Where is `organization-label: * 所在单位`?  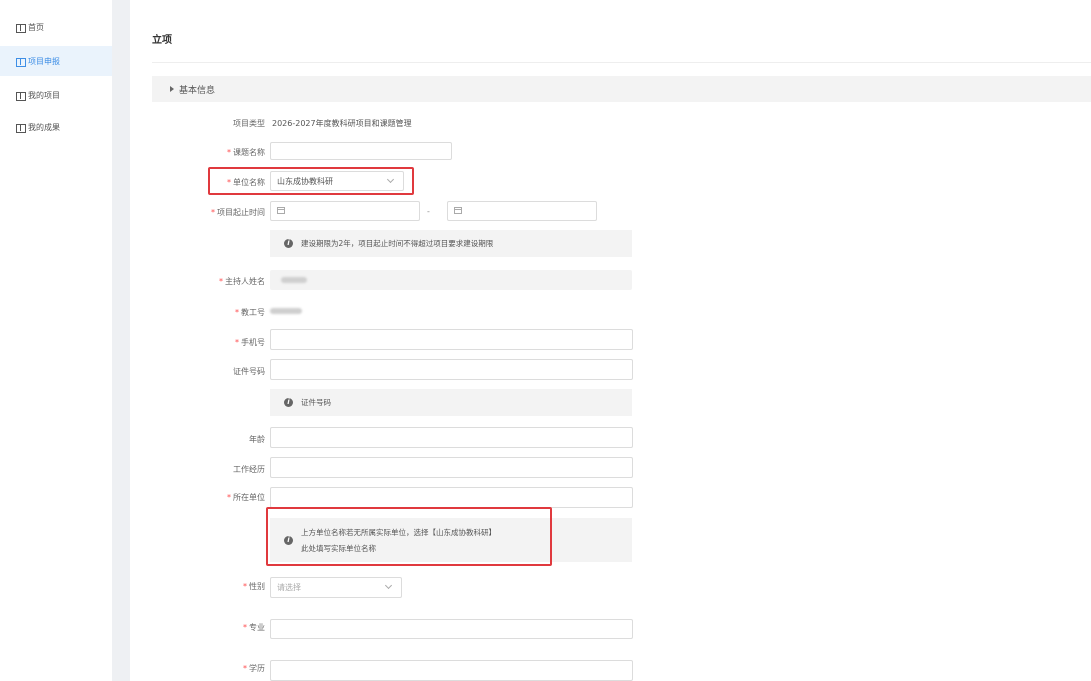
organization-label: * 所在单位 is located at coordinates (246, 497).